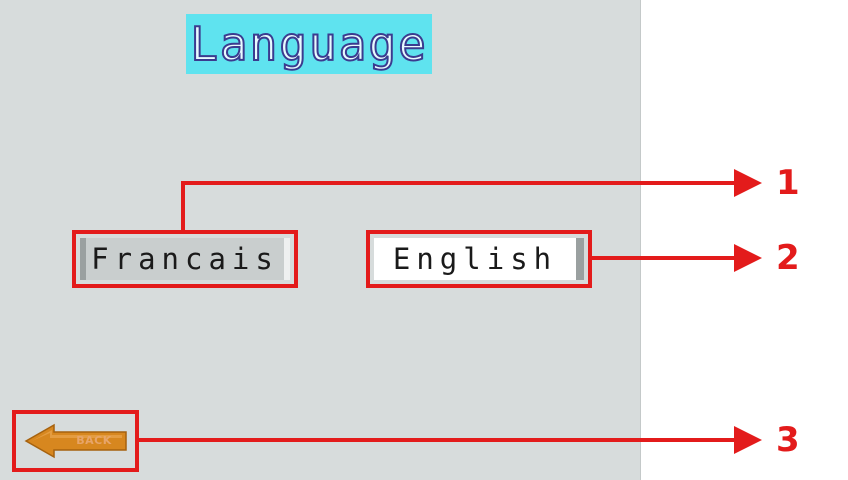 This screenshot has height=480, width=848. Describe the element at coordinates (479, 259) in the screenshot. I see `callout-box-english` at that location.